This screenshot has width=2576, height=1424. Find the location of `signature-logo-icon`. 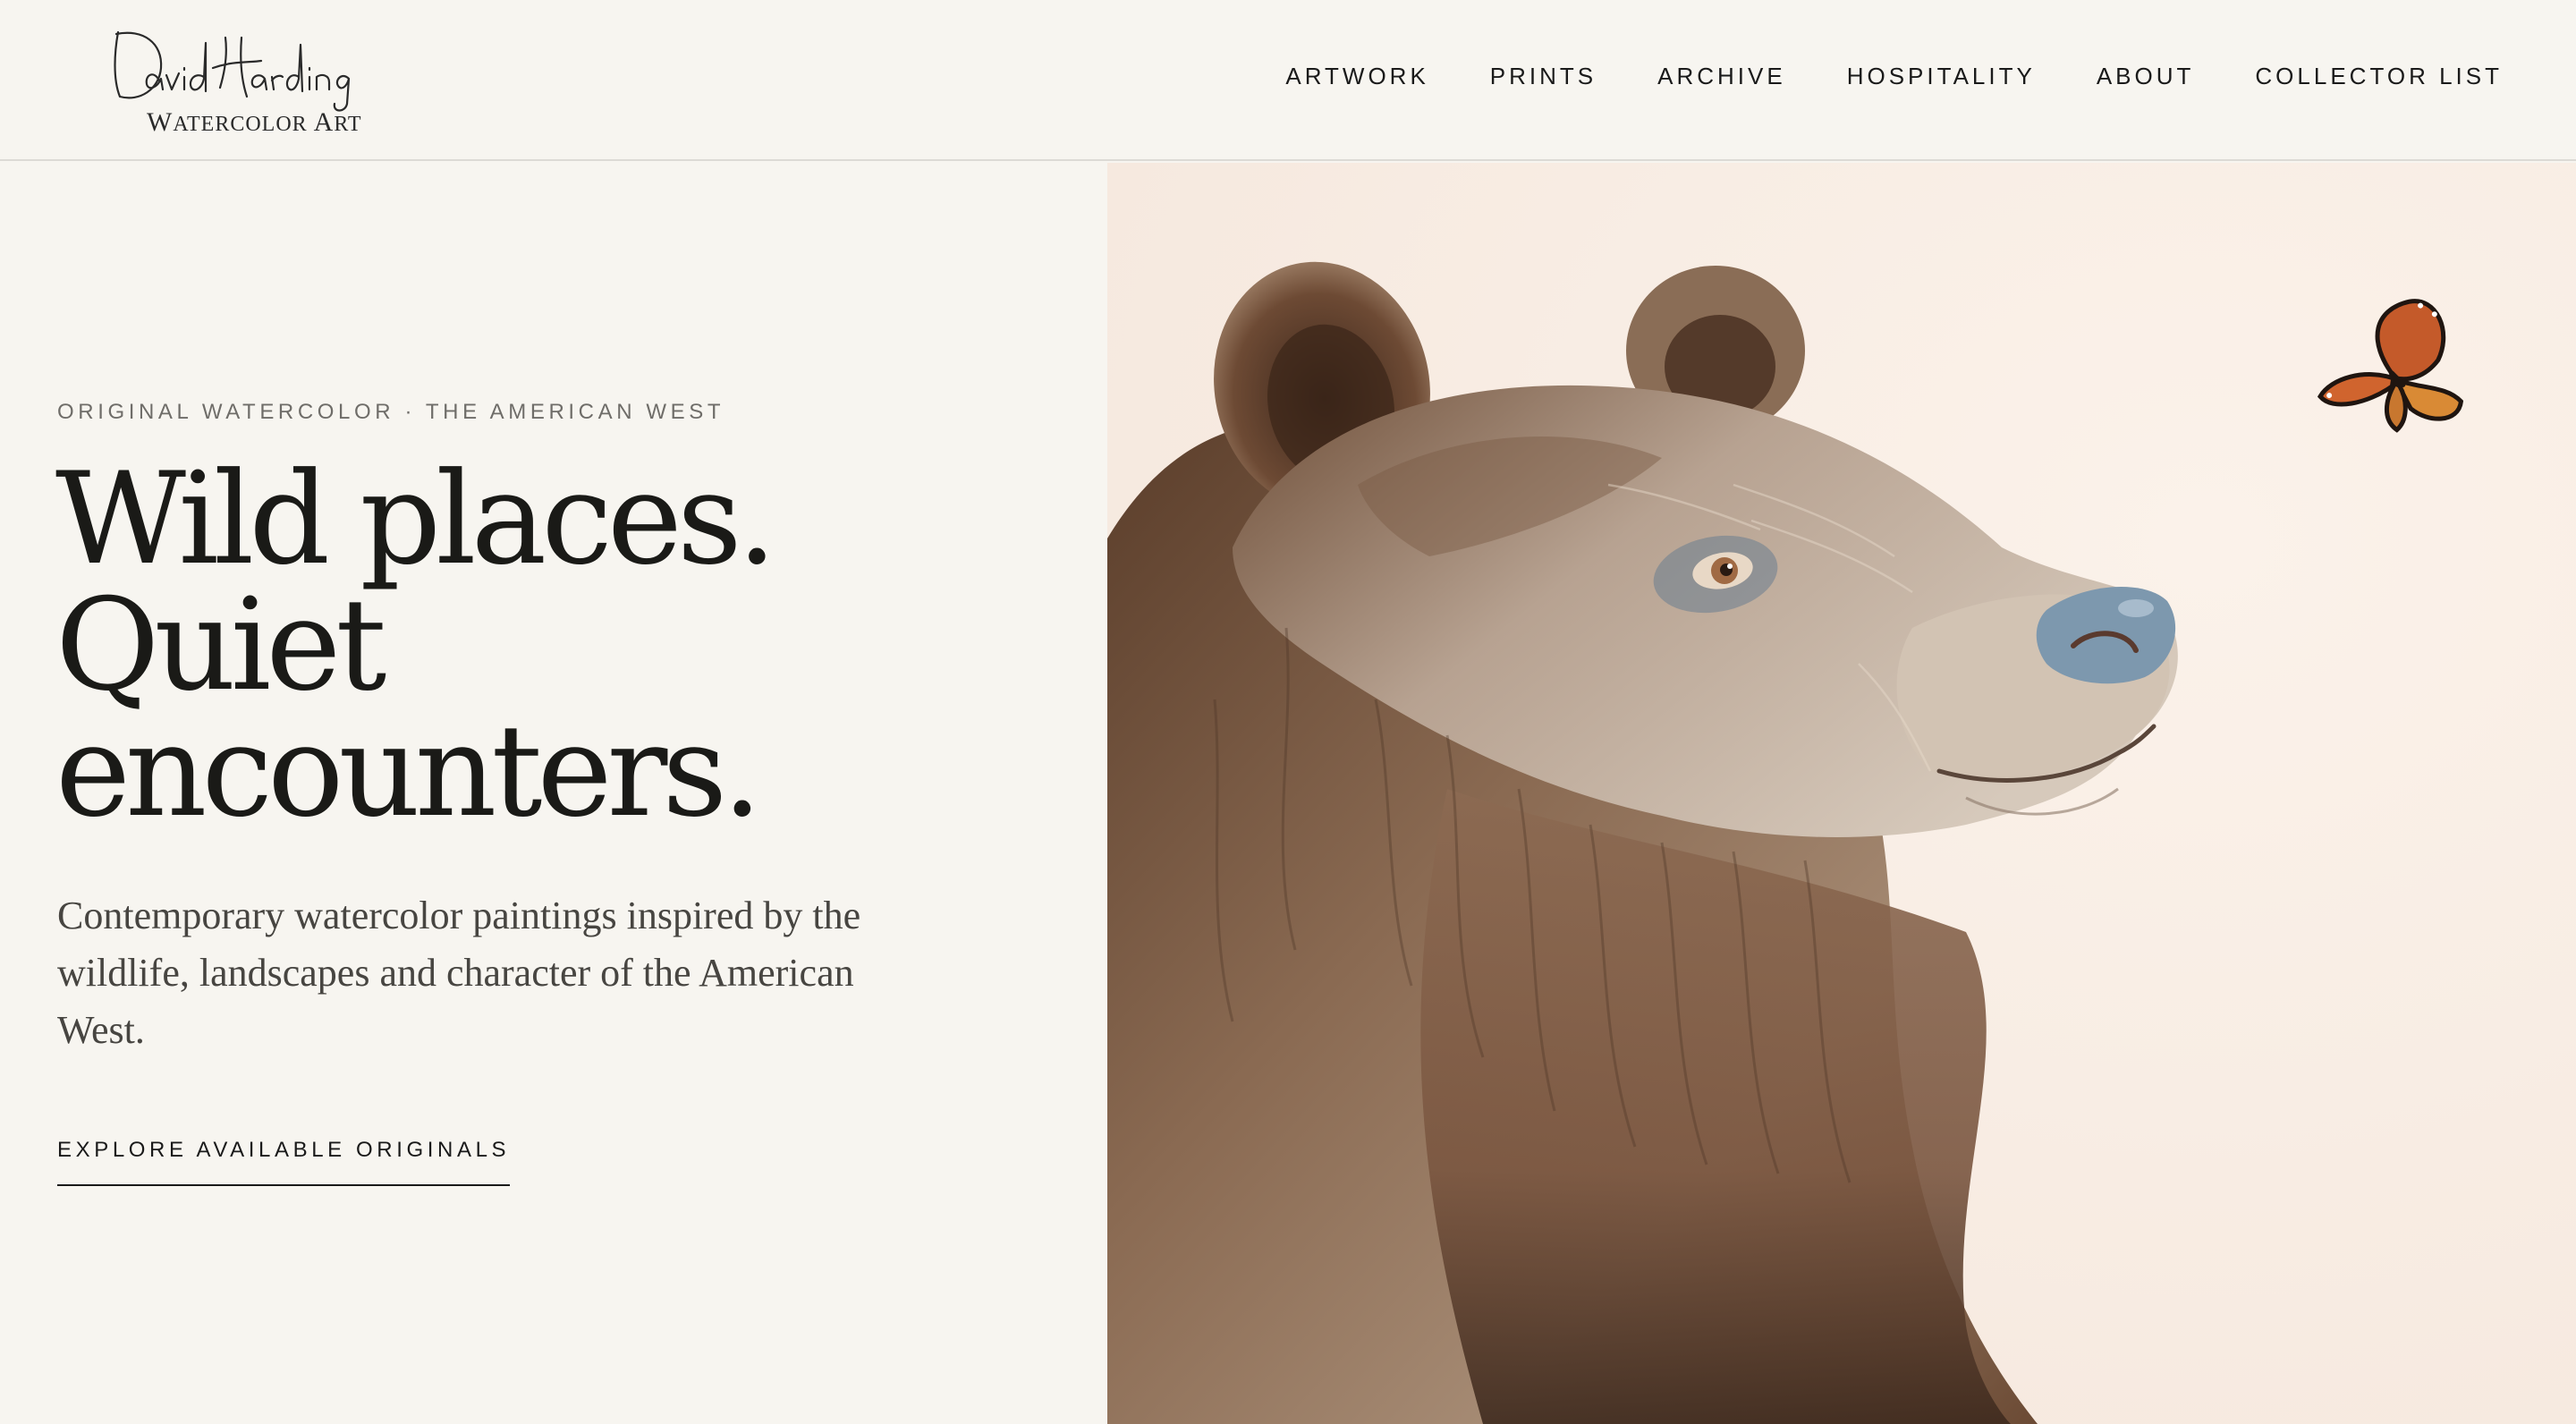

signature-logo-icon is located at coordinates (232, 71).